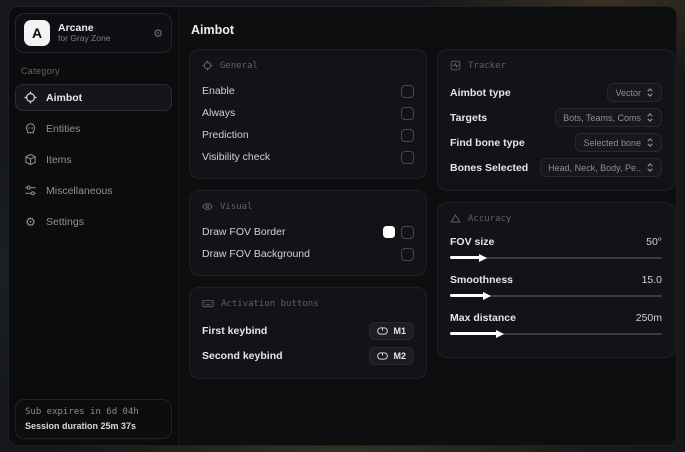 This screenshot has width=685, height=452. Describe the element at coordinates (79, 190) in the screenshot. I see `sidebar-item-label: Miscellaneous` at that location.